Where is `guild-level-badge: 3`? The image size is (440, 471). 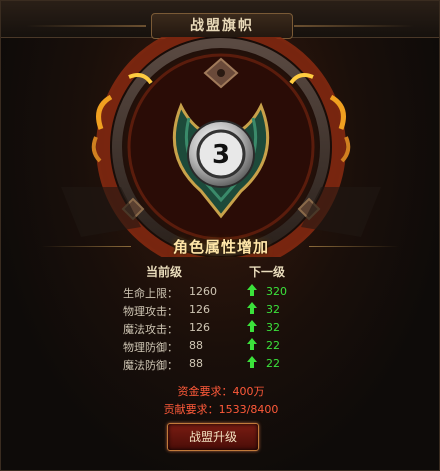 guild-level-badge: 3 is located at coordinates (221, 160).